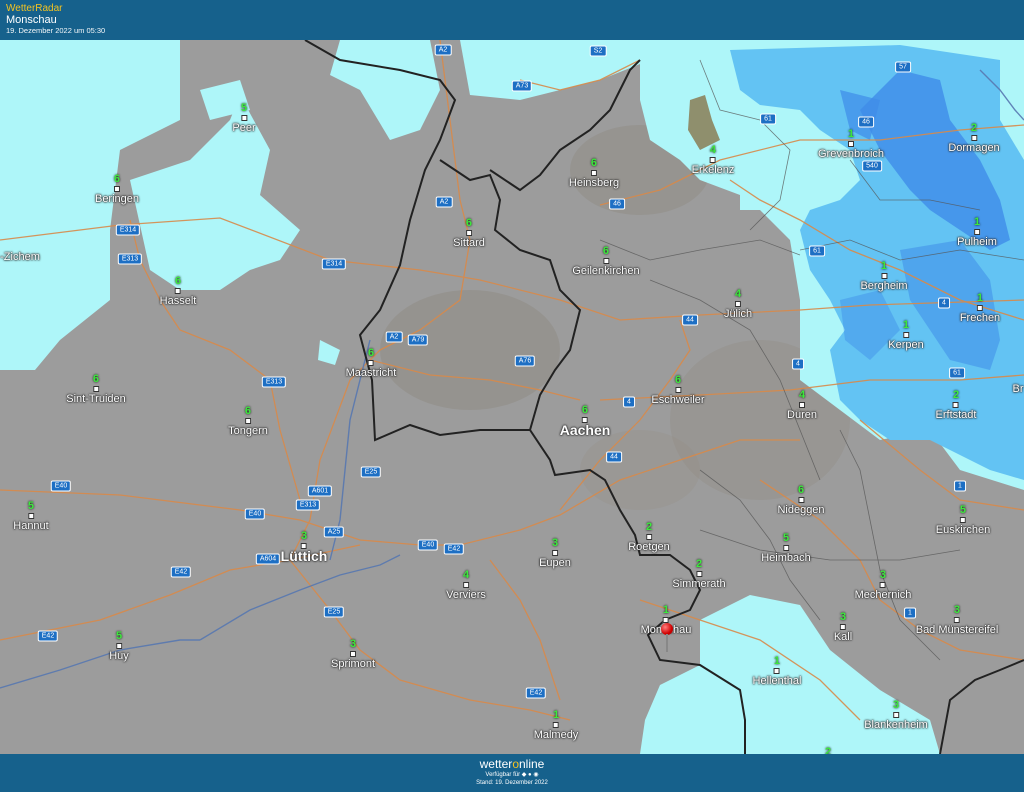 The image size is (1024, 792). I want to click on city-label: 2 Erftstadt, so click(956, 405).